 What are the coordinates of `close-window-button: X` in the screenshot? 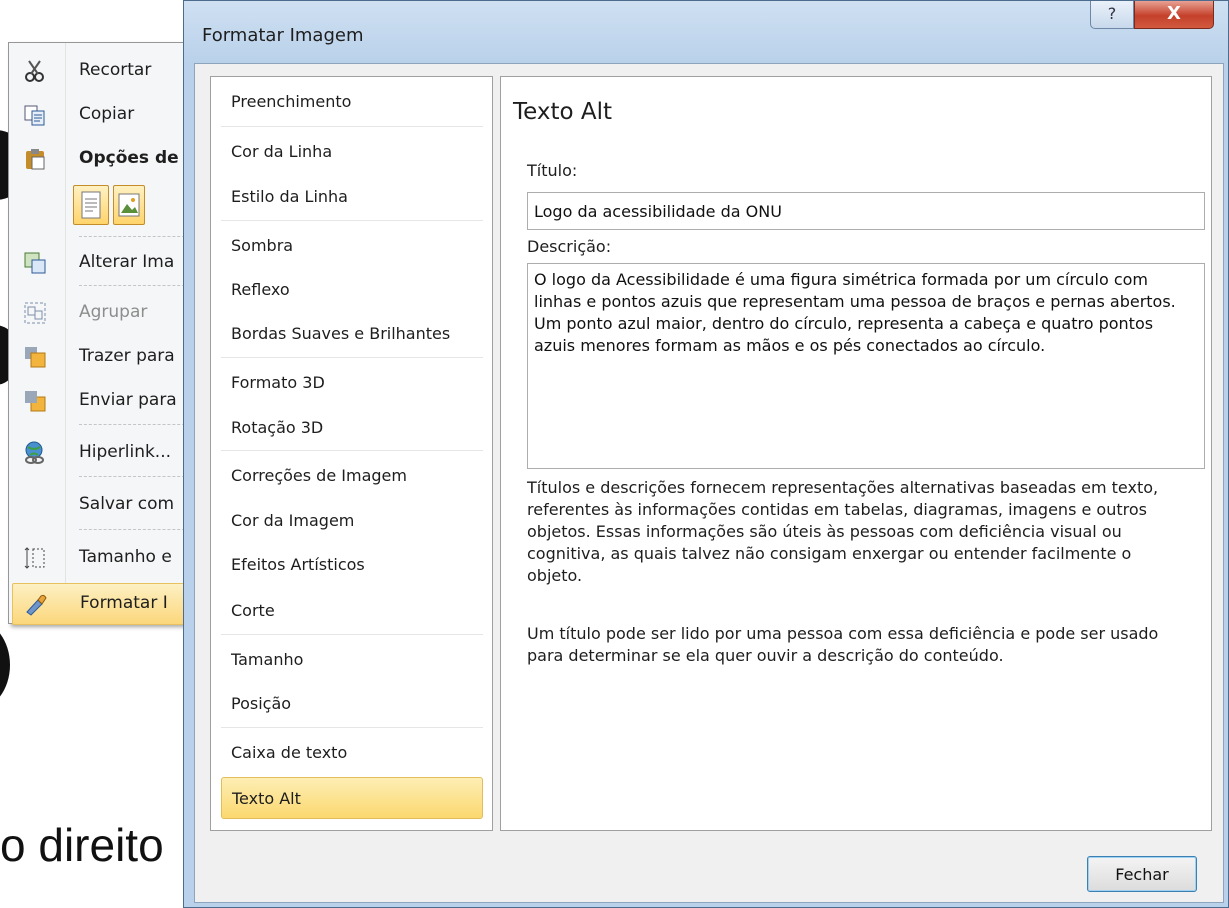 It's located at (1174, 15).